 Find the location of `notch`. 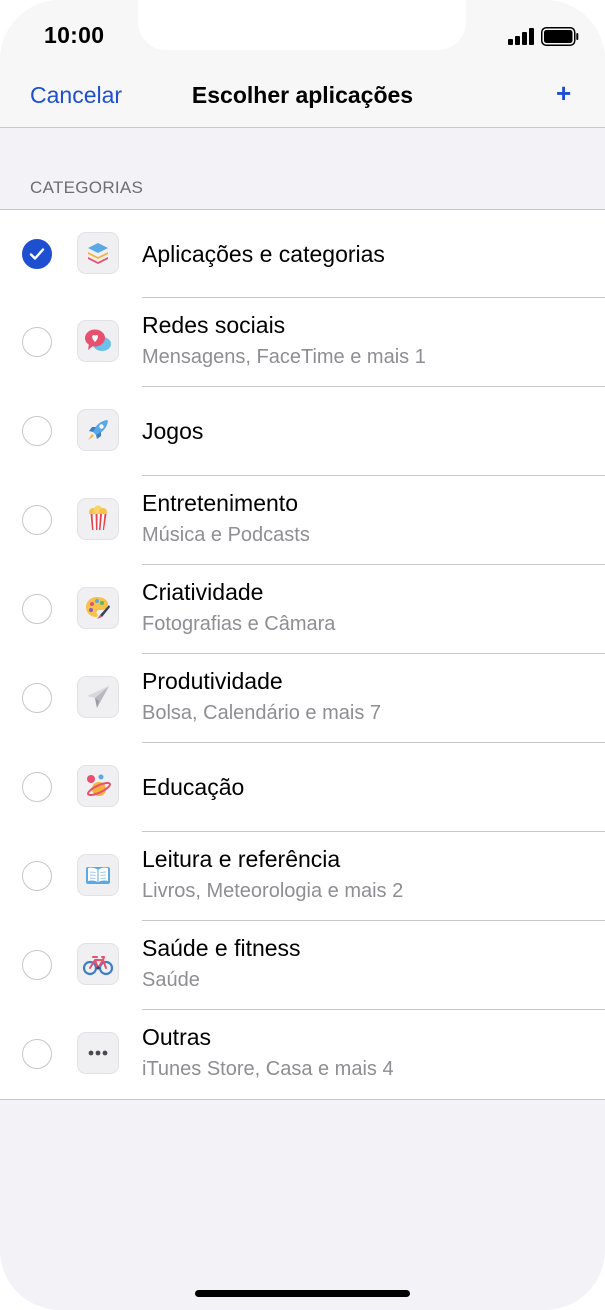

notch is located at coordinates (302, 25).